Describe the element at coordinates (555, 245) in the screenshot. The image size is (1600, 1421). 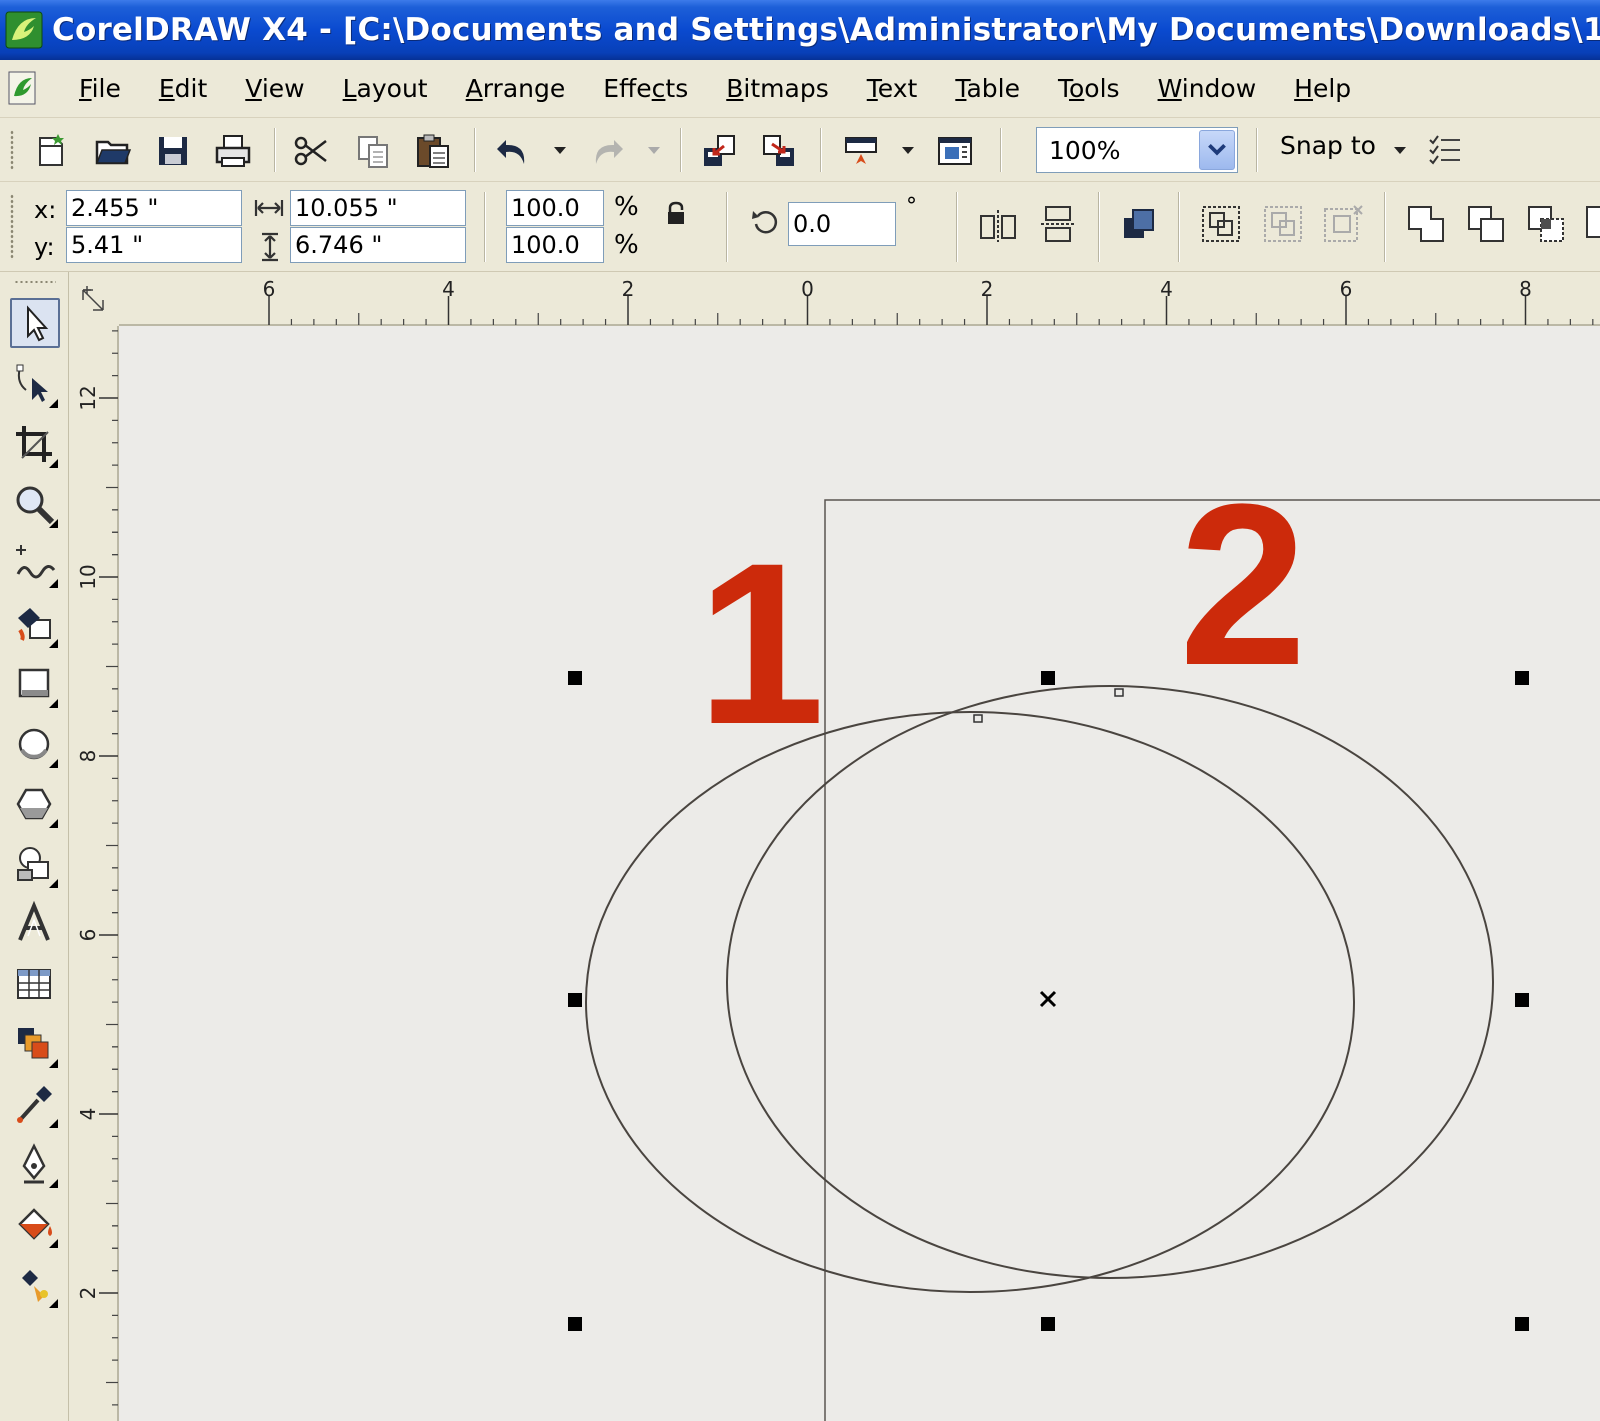
I see `scale-height-field: 100.0` at that location.